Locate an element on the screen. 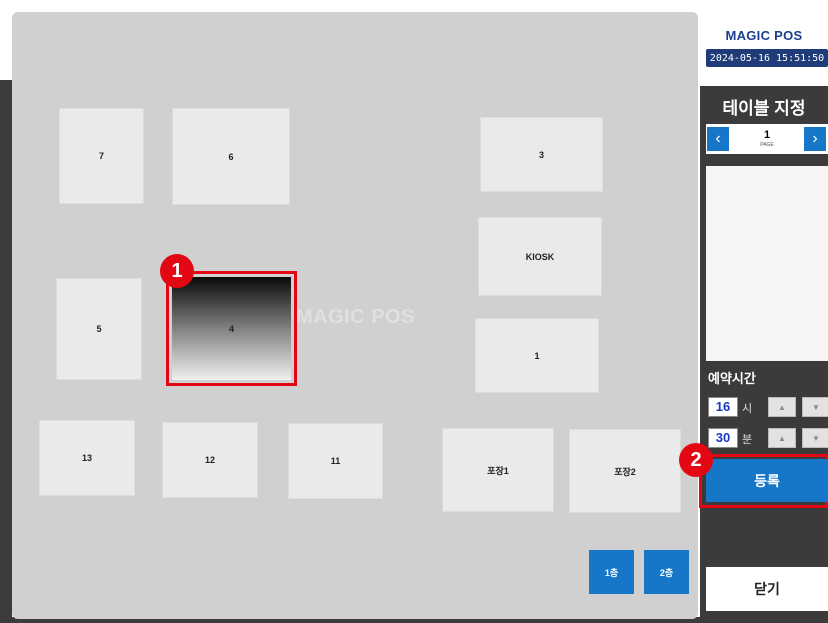  minute-unit: 분 is located at coordinates (747, 440).